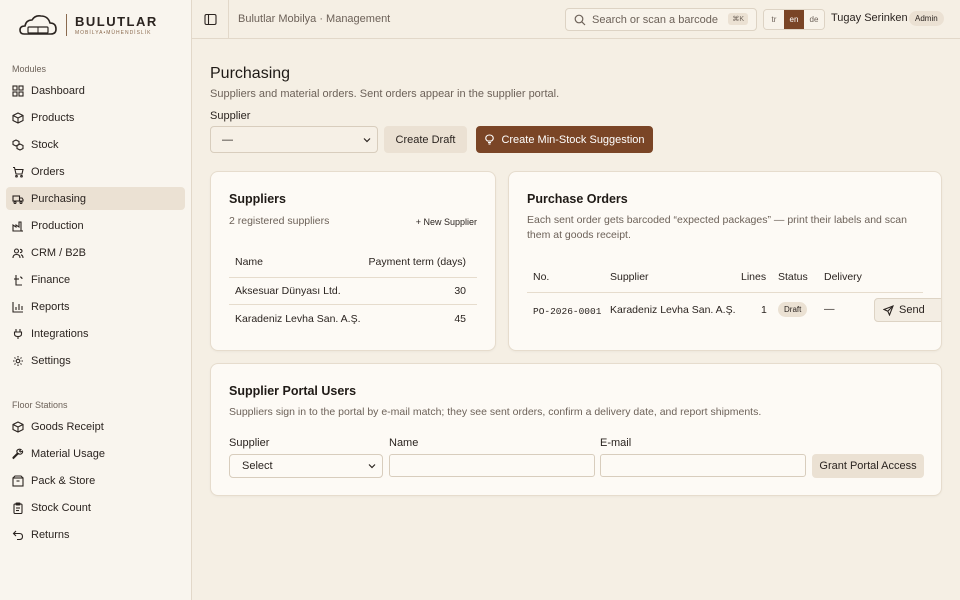 The image size is (960, 600). What do you see at coordinates (404, 443) in the screenshot?
I see `portal-name-label: Name` at bounding box center [404, 443].